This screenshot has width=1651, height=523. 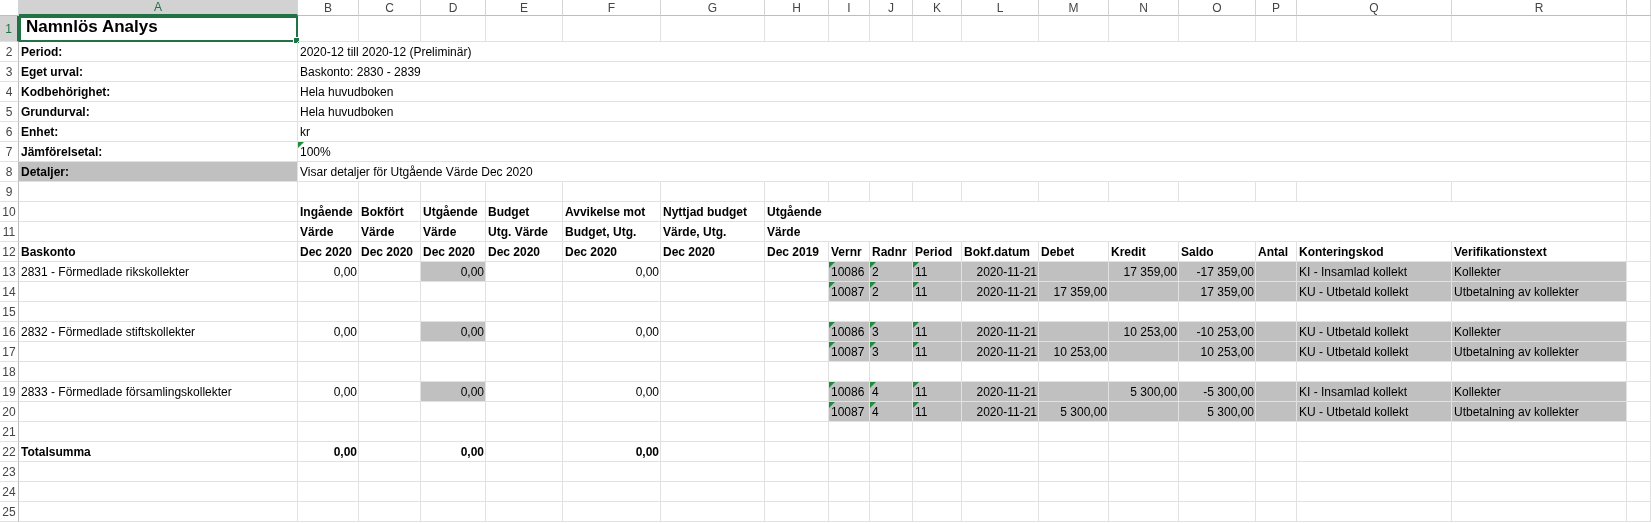 I want to click on table-cell: 100%, so click(x=962, y=152).